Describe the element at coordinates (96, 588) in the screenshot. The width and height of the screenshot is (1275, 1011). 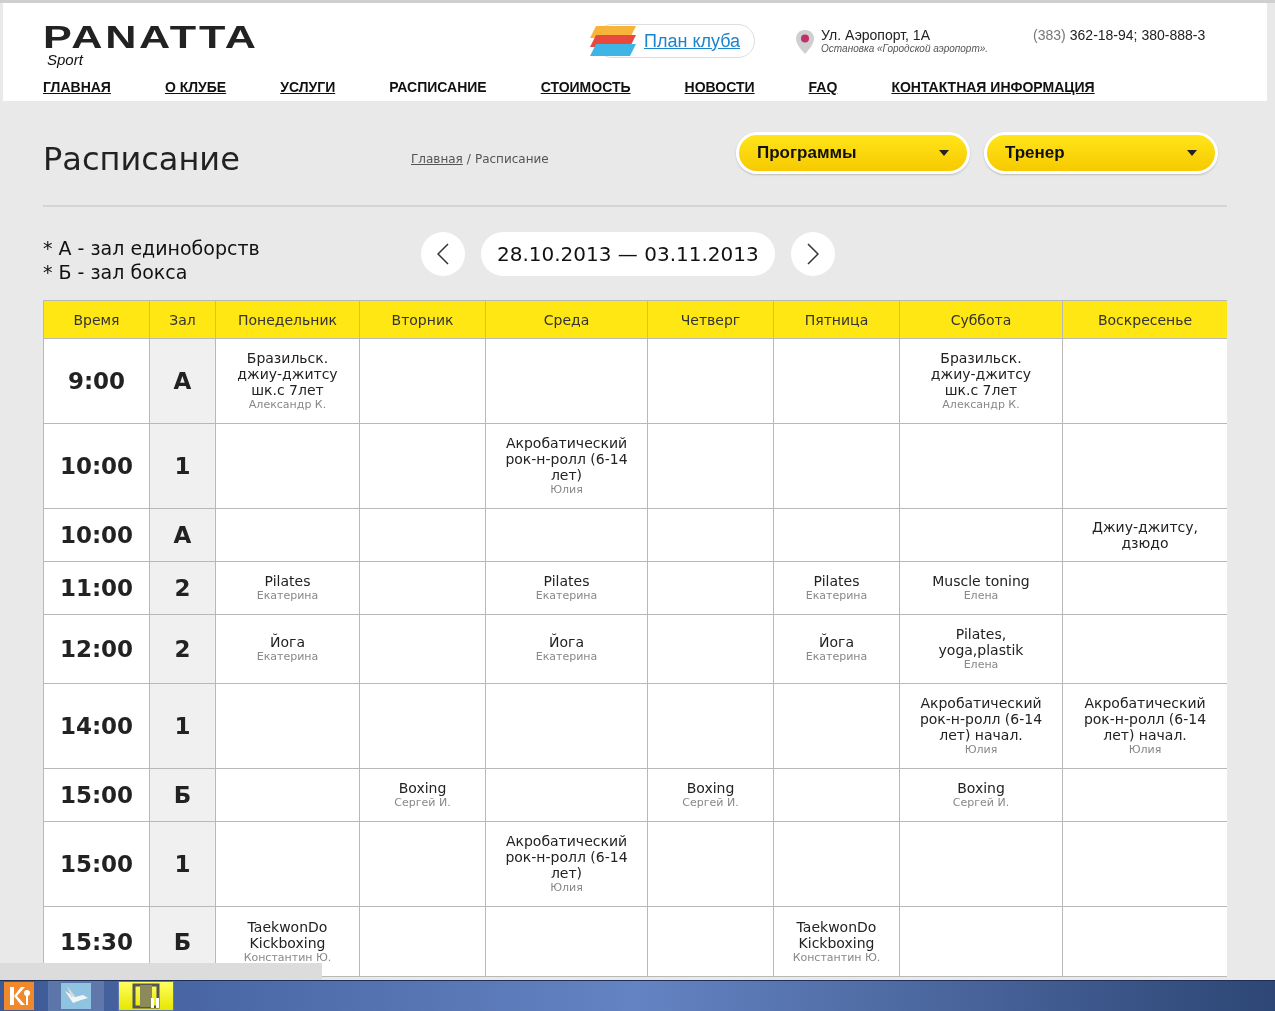
I see `time-cell: 11:00` at that location.